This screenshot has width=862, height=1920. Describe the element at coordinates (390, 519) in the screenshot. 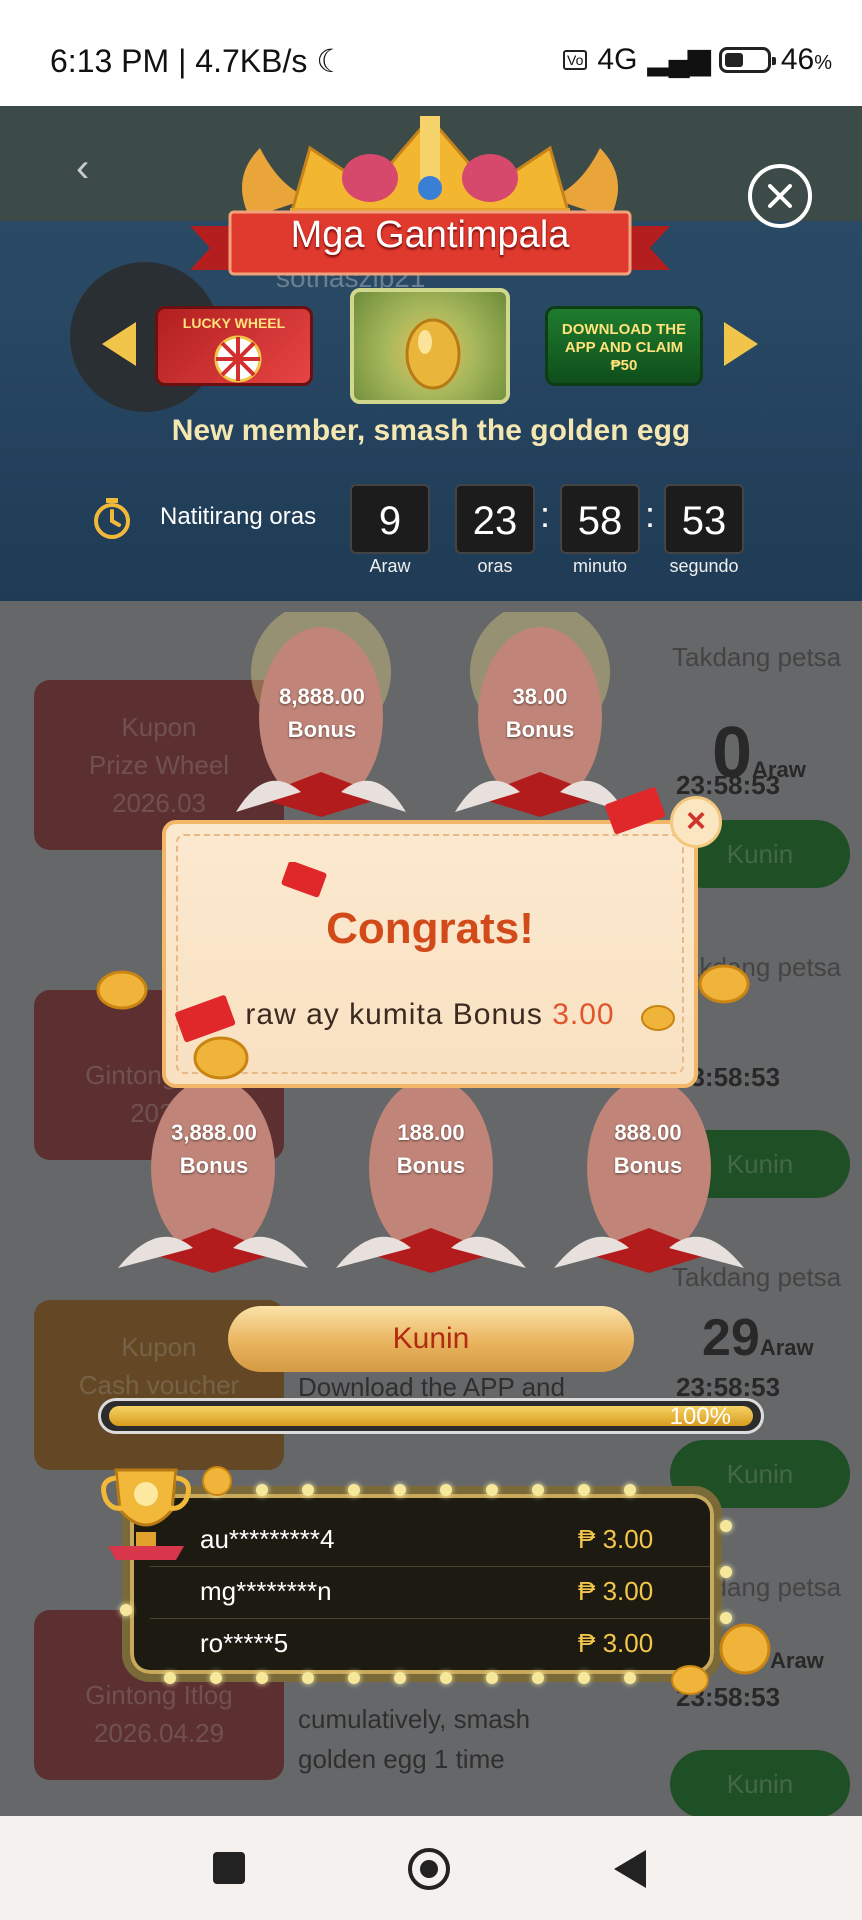

I see `countdown-days: 9` at that location.